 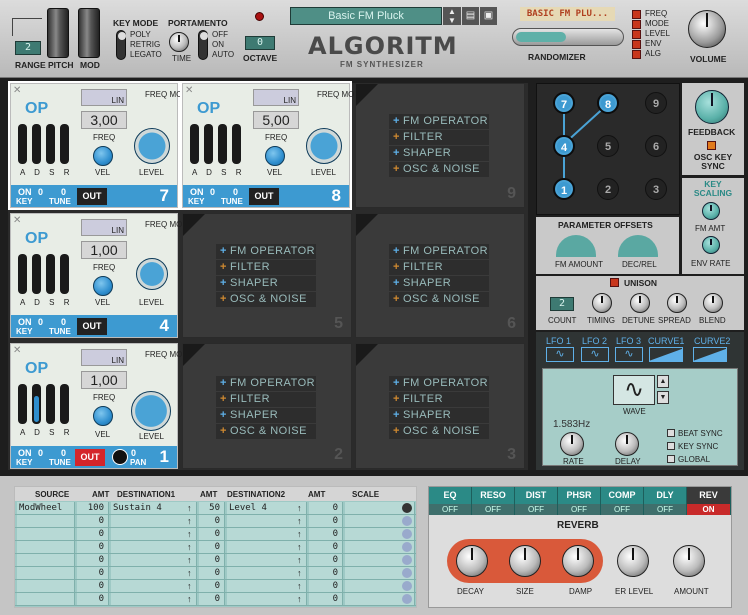 I want to click on osc-key-sync-led, so click(x=711, y=145).